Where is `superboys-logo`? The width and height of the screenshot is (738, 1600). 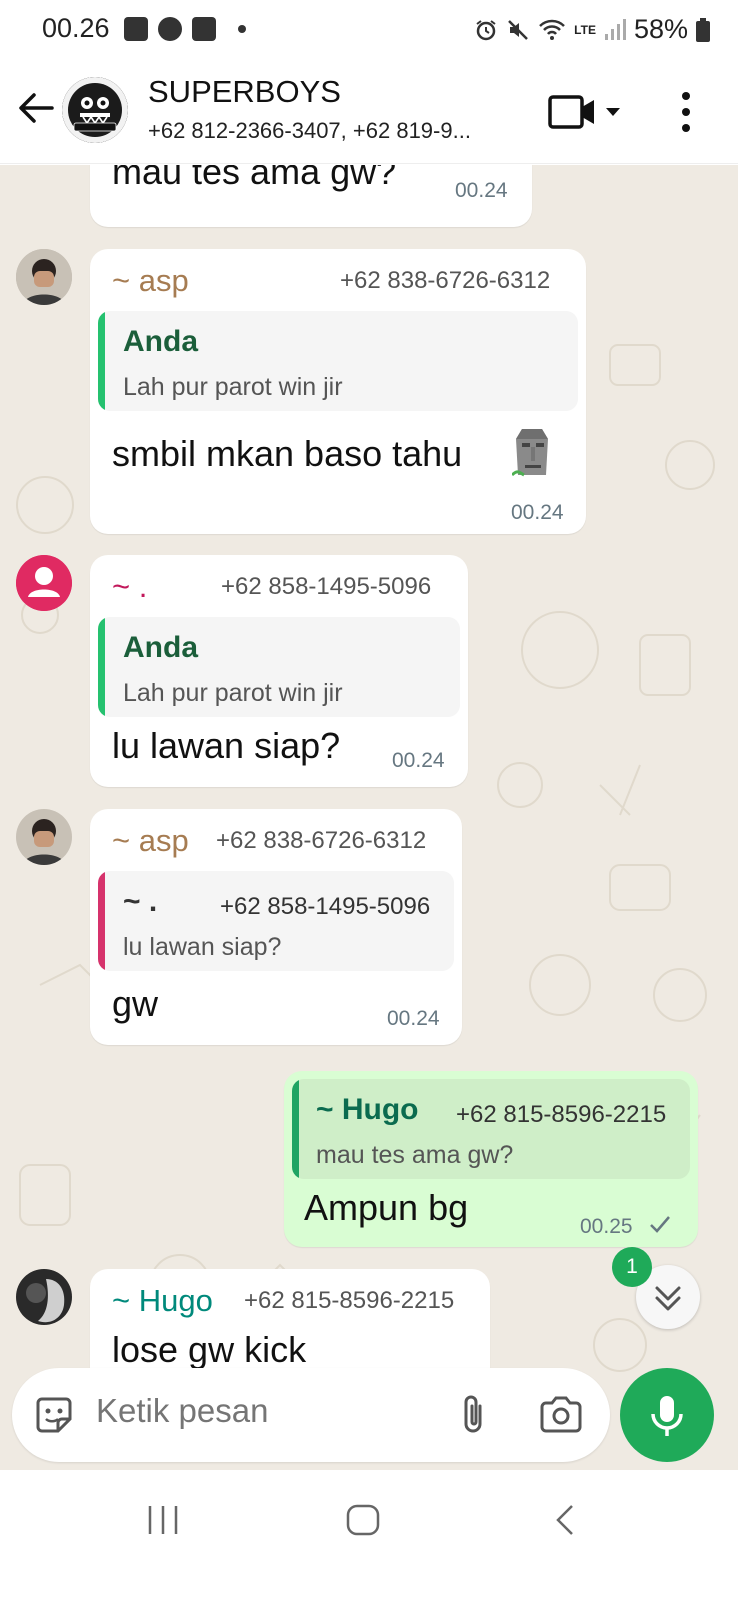
superboys-logo is located at coordinates (95, 110).